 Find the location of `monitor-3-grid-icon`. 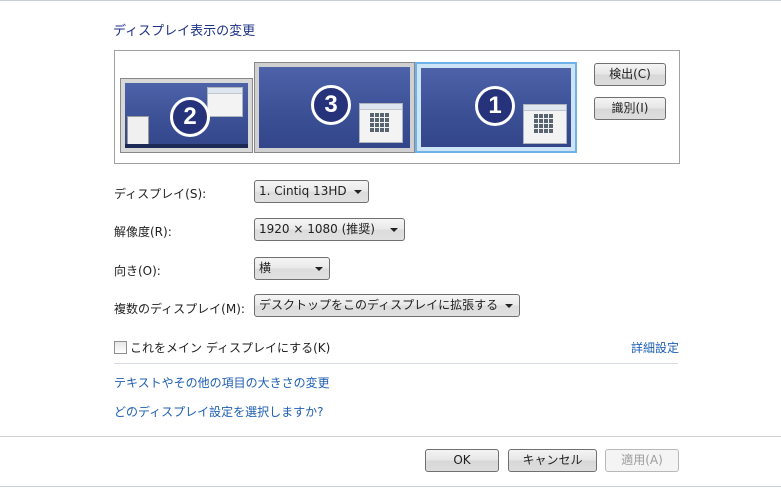

monitor-3-grid-icon is located at coordinates (379, 122).